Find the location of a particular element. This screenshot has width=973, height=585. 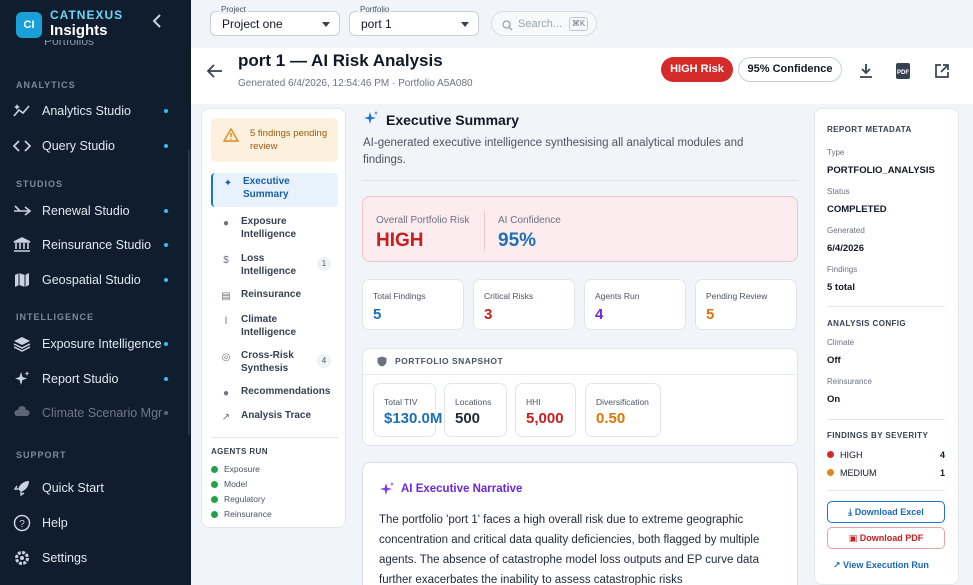

cloud-icon is located at coordinates (22, 413).